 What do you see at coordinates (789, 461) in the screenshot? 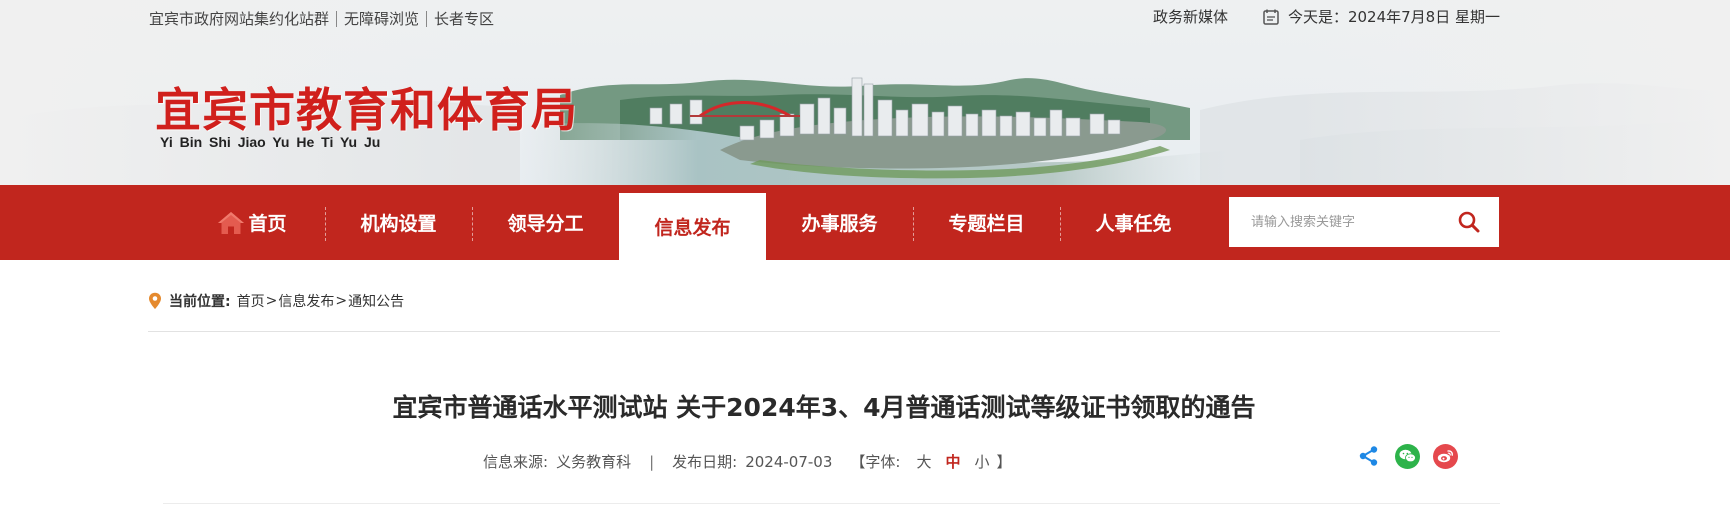
I see `publish-date: 2024-07-03` at bounding box center [789, 461].